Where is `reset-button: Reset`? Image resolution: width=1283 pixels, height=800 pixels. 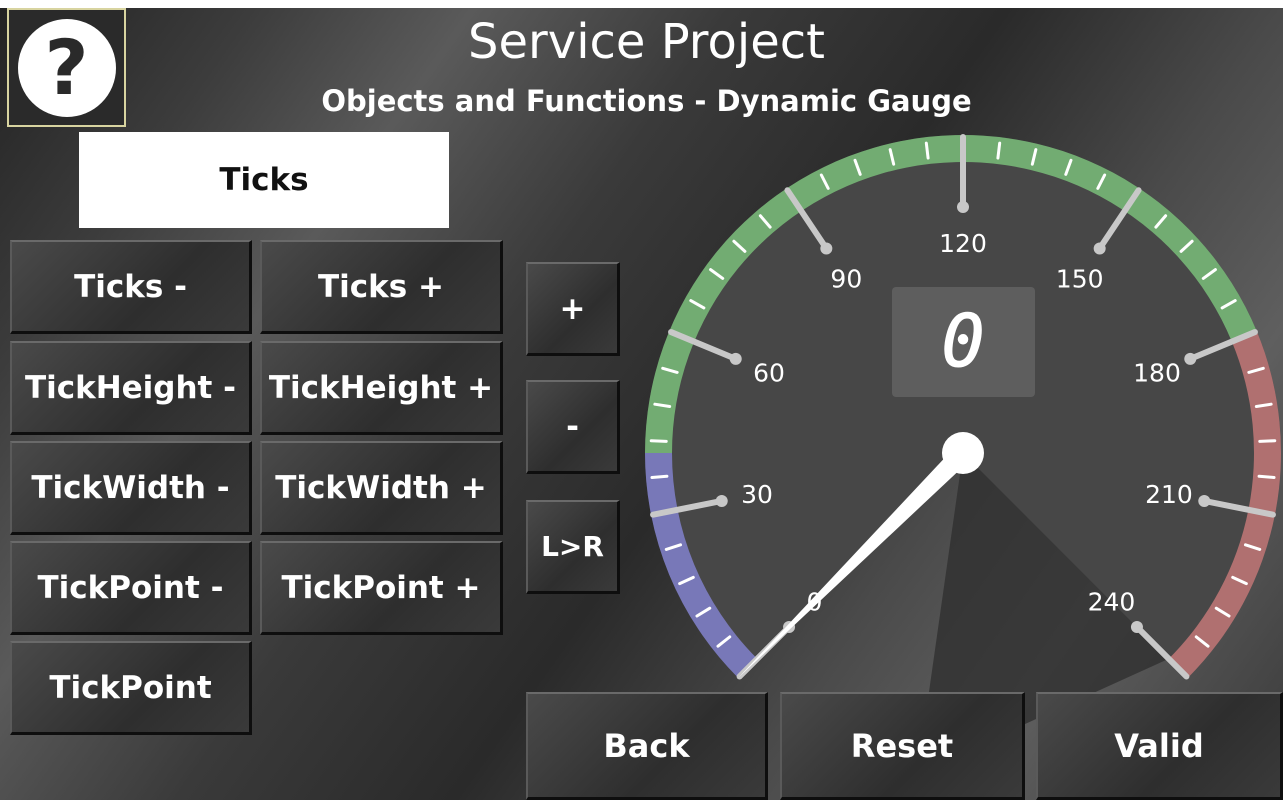 reset-button: Reset is located at coordinates (902, 746).